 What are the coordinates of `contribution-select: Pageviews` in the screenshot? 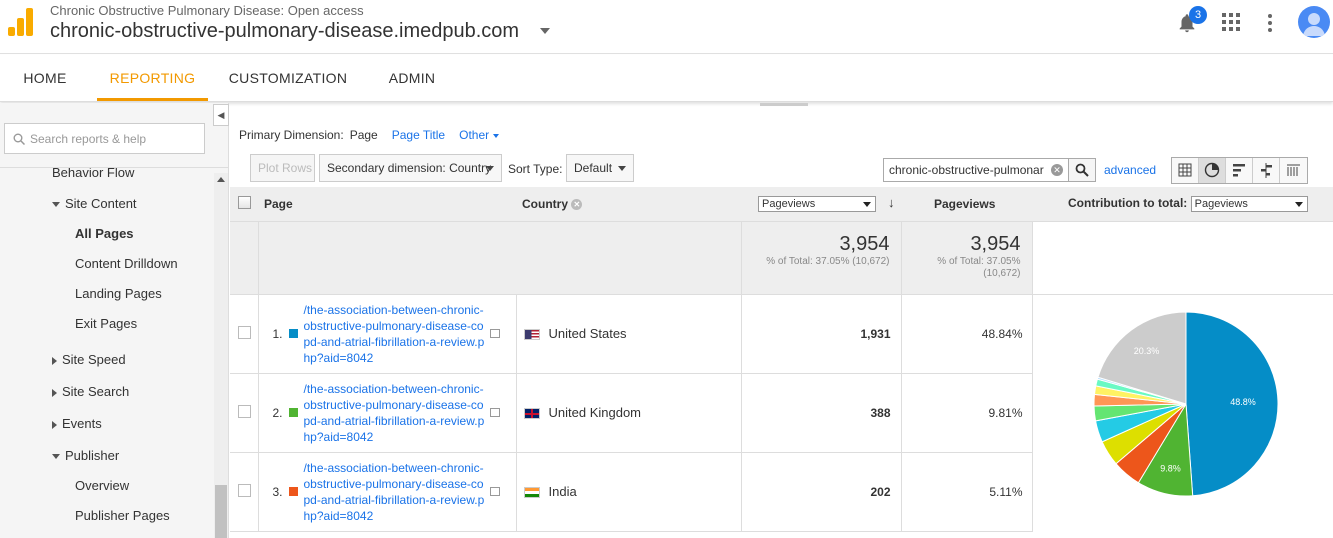 It's located at (1249, 203).